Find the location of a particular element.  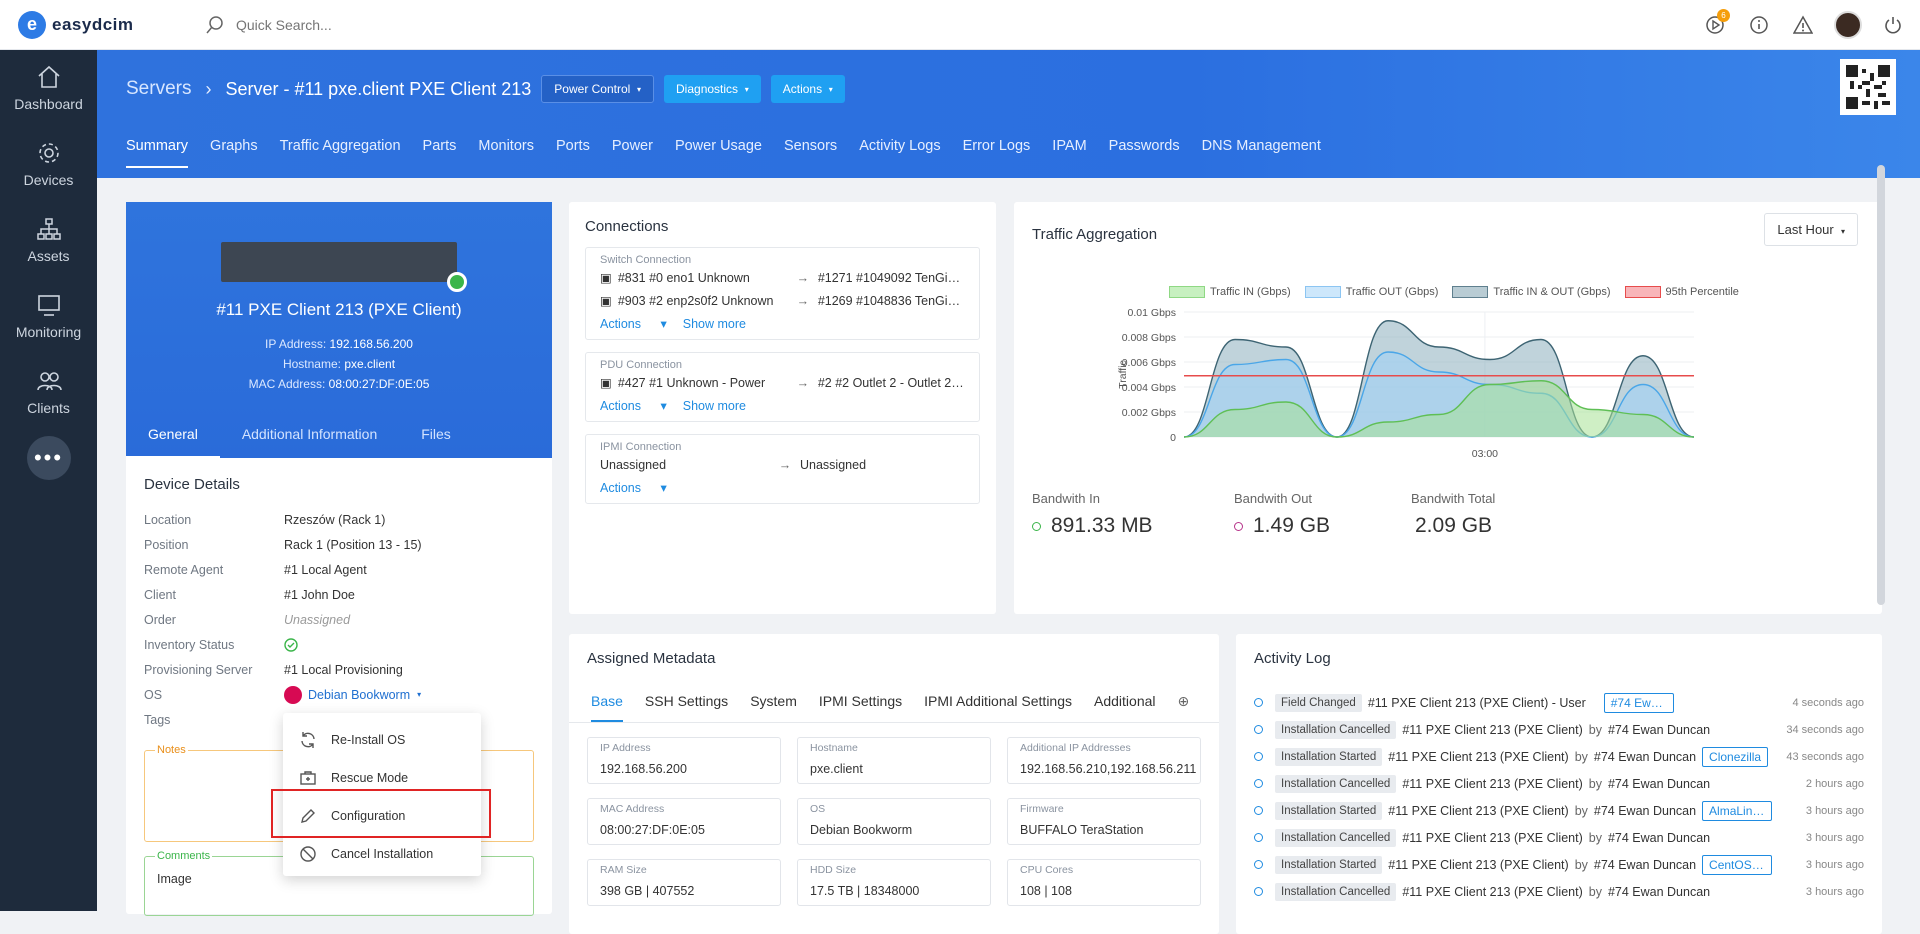

arrow-right-icon: → is located at coordinates (803, 277).